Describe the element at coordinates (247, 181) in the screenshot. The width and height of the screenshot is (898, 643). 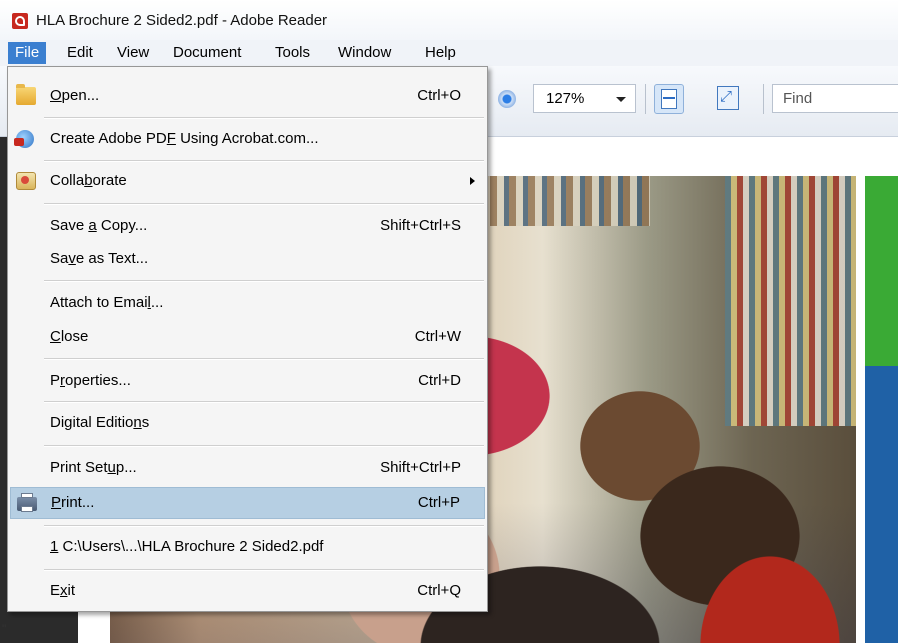
I see `menu-item-collaborate: Collaborate` at that location.